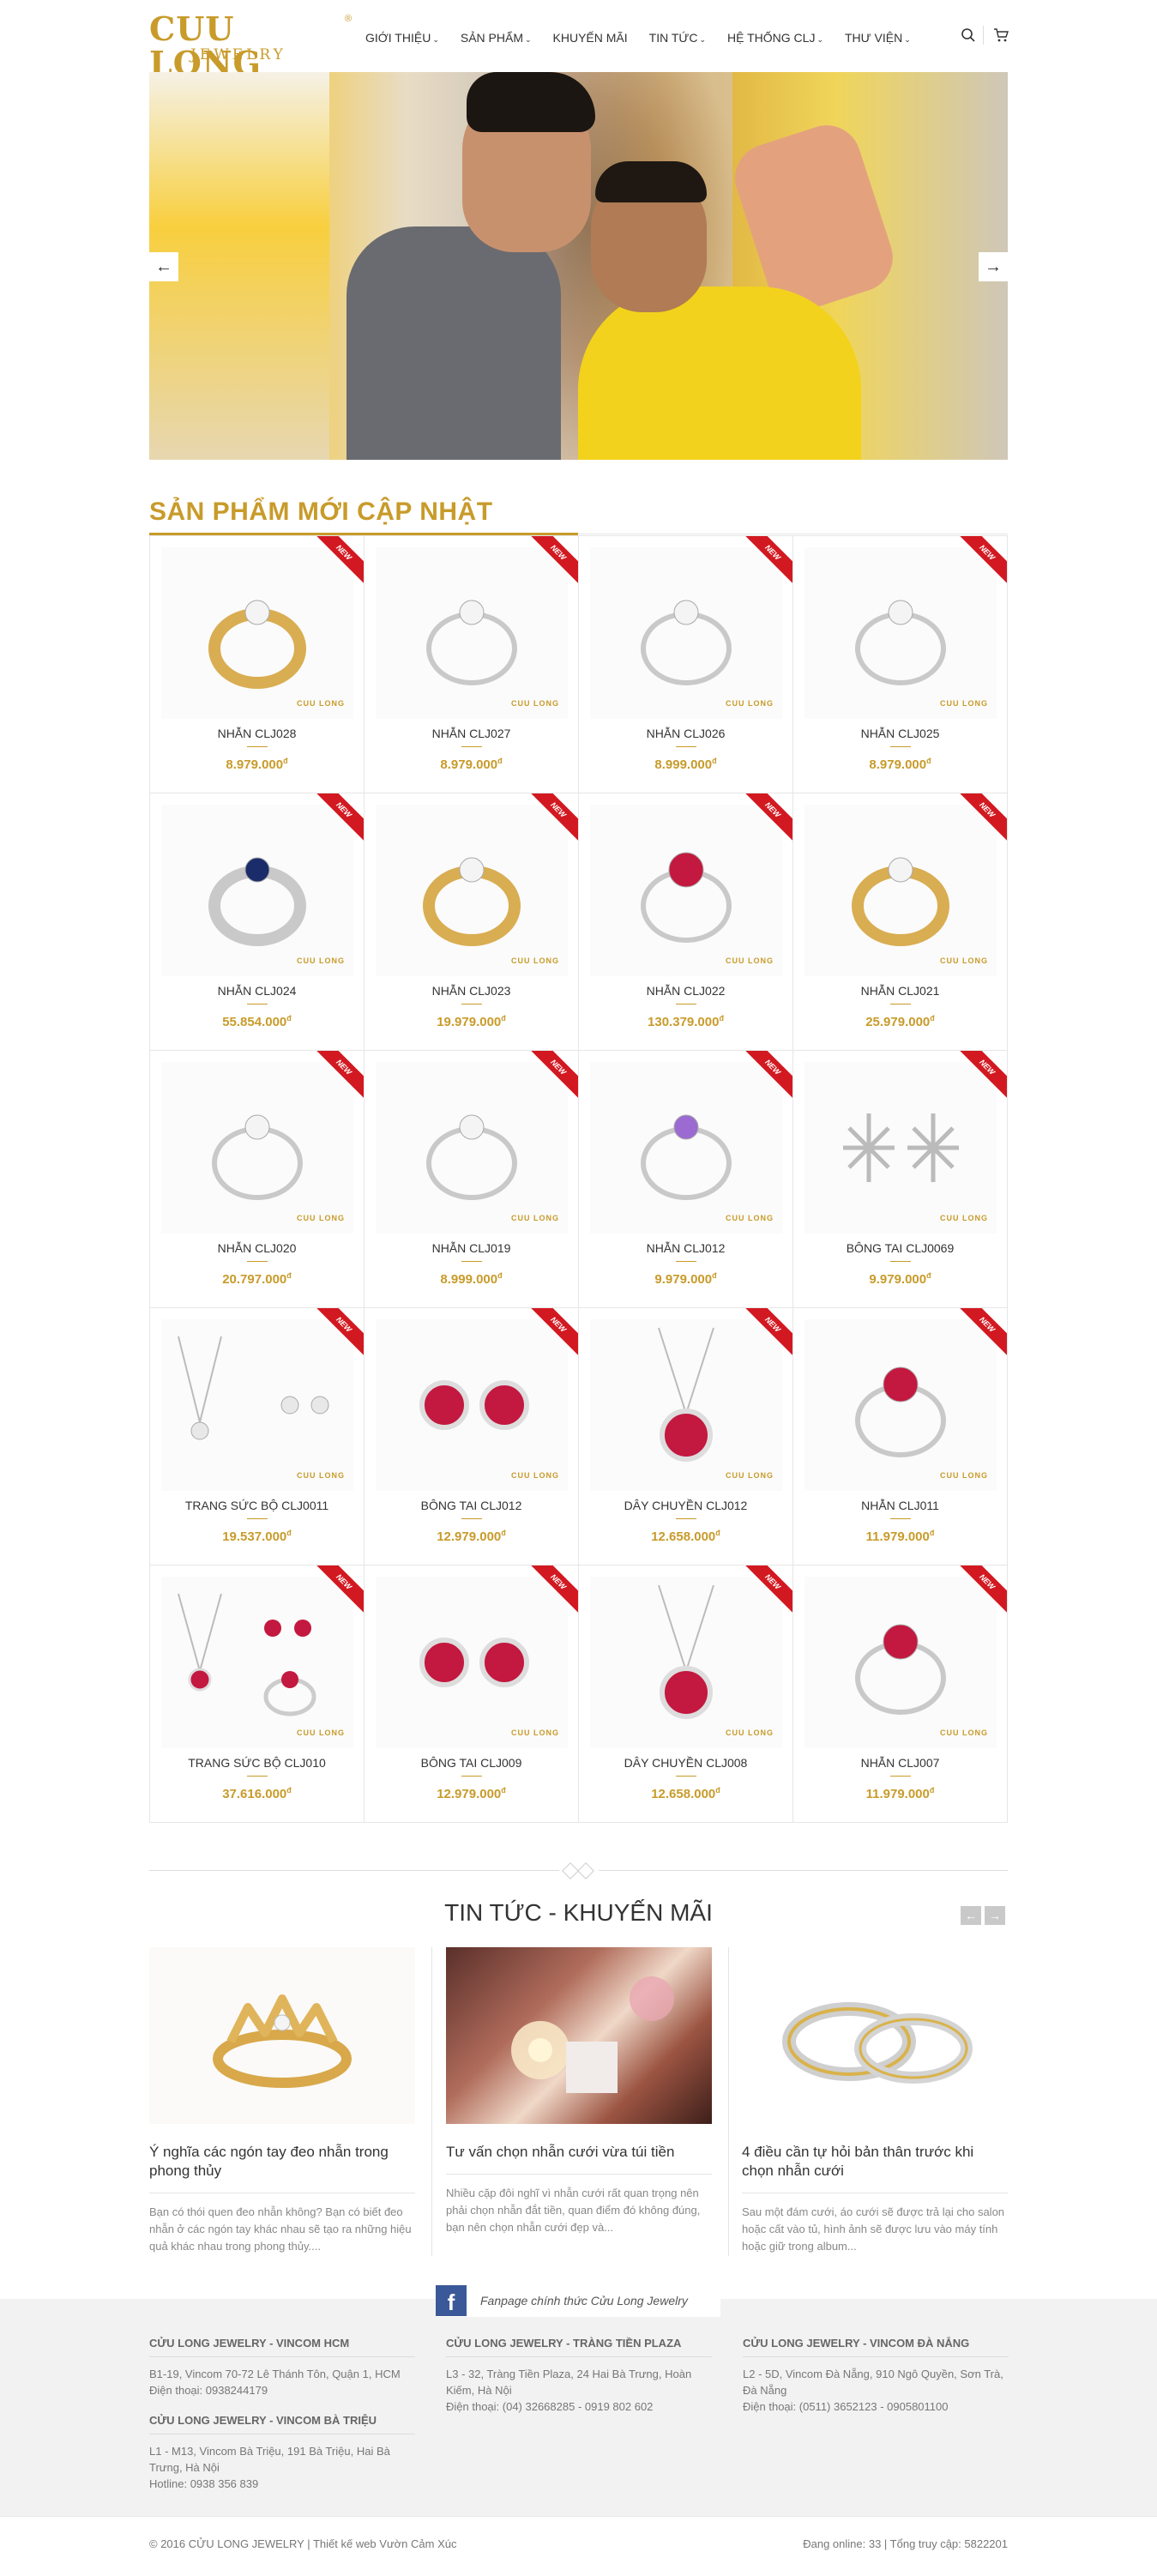 Image resolution: width=1157 pixels, height=2576 pixels. What do you see at coordinates (677, 38) in the screenshot?
I see `nav-item: TIN TỨC ⌄` at bounding box center [677, 38].